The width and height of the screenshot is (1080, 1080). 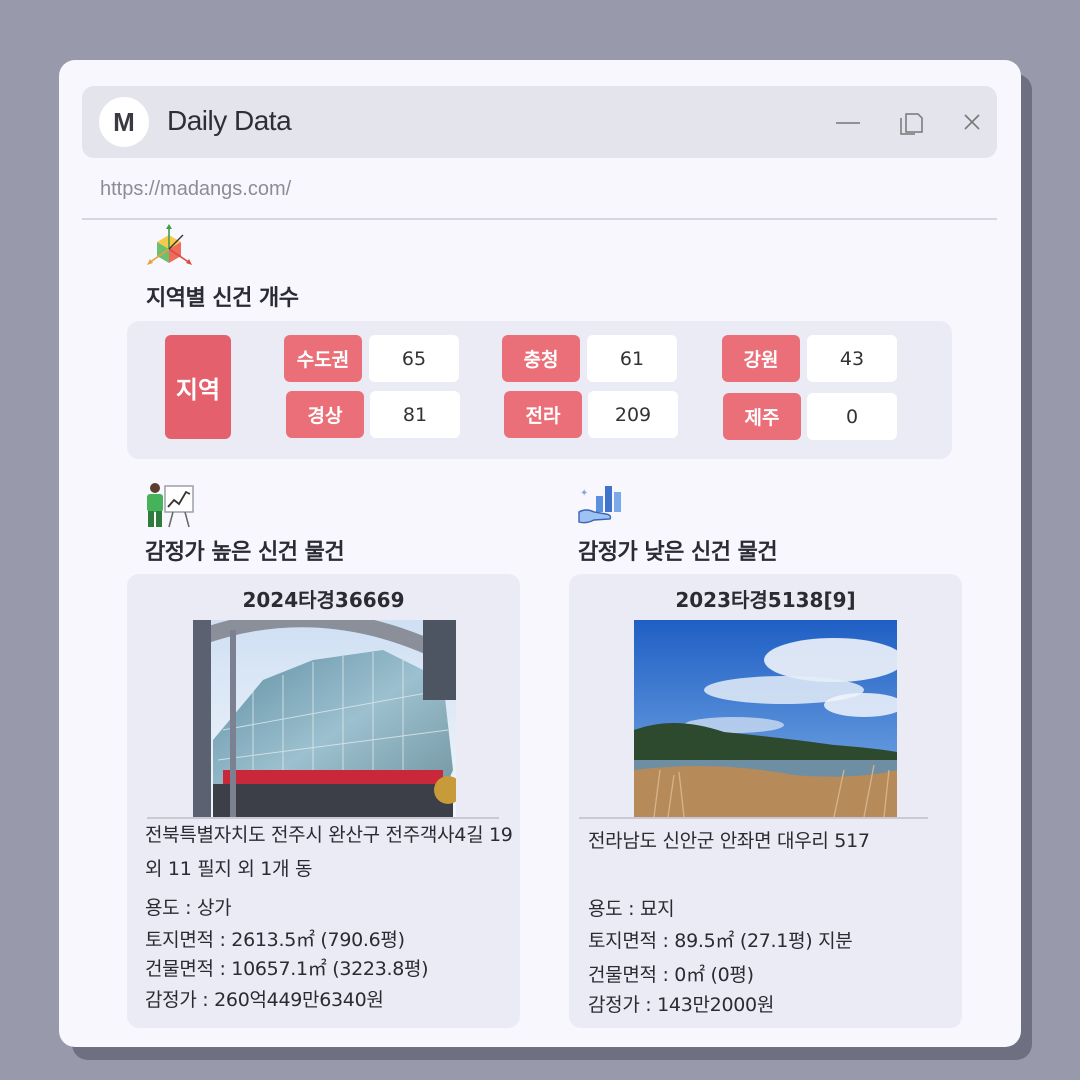 I want to click on high-building-area: 건물면적 : 10657.1㎡ (3223.8평), so click(x=287, y=969).